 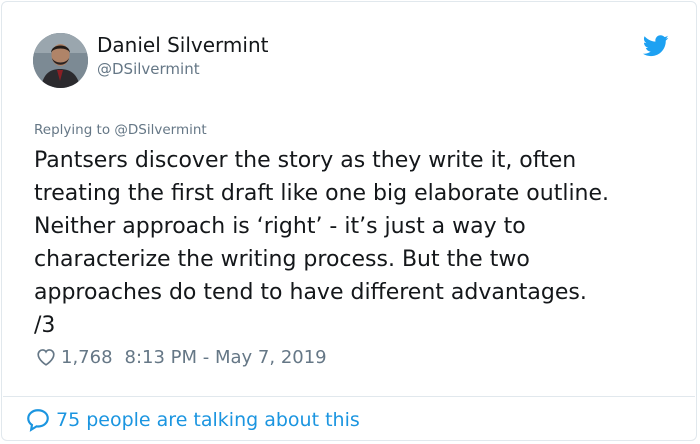 What do you see at coordinates (656, 46) in the screenshot?
I see `twitter-bird-icon` at bounding box center [656, 46].